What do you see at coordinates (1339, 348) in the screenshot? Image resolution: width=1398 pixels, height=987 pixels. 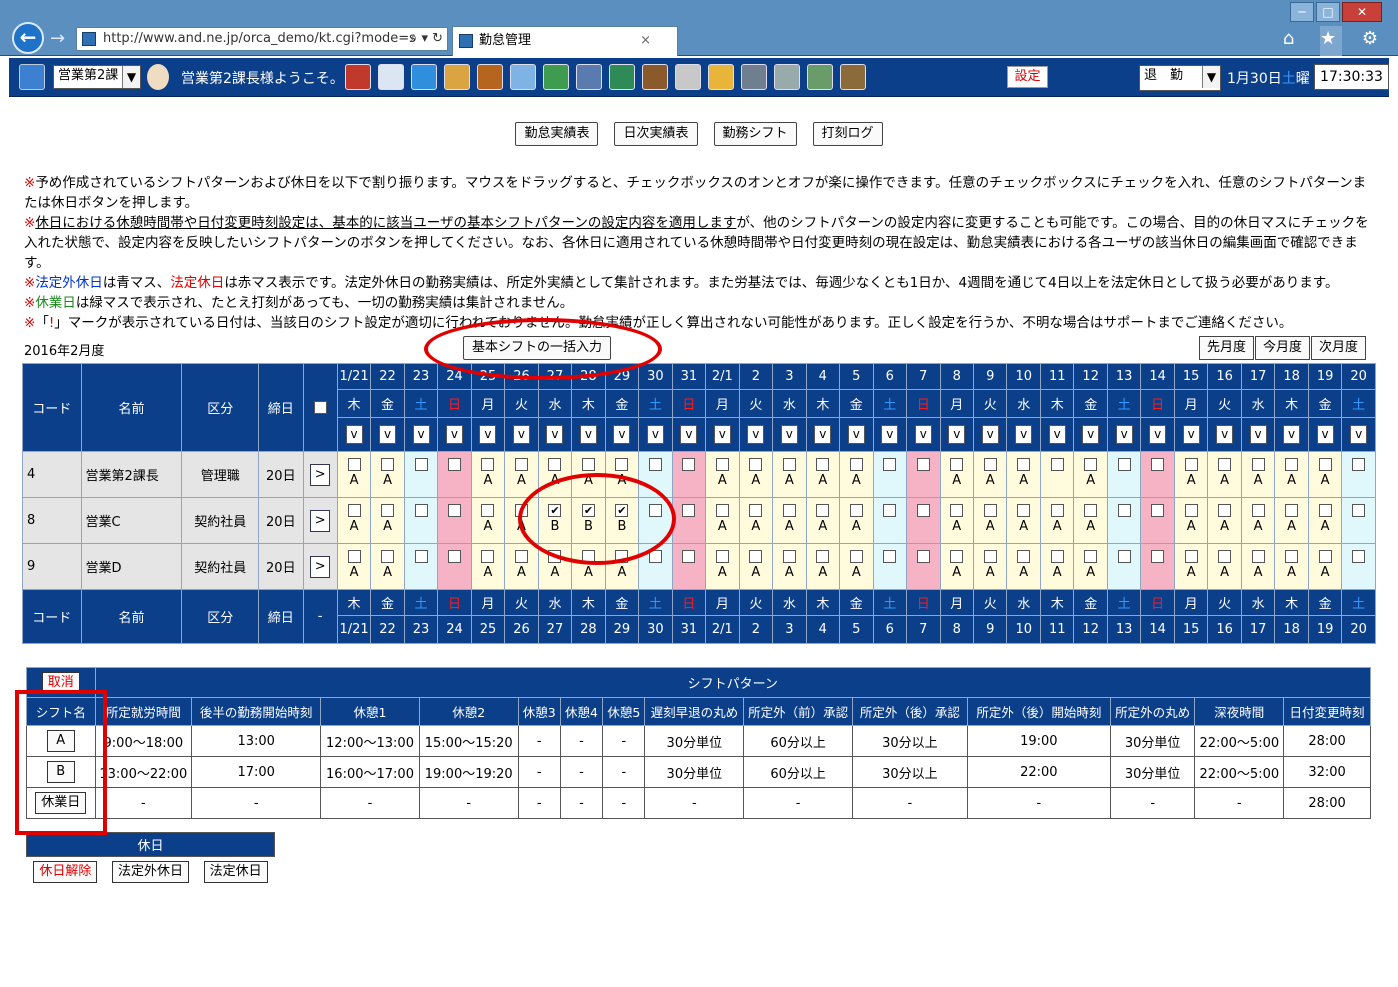 I see `next-month-button: 次月度` at bounding box center [1339, 348].